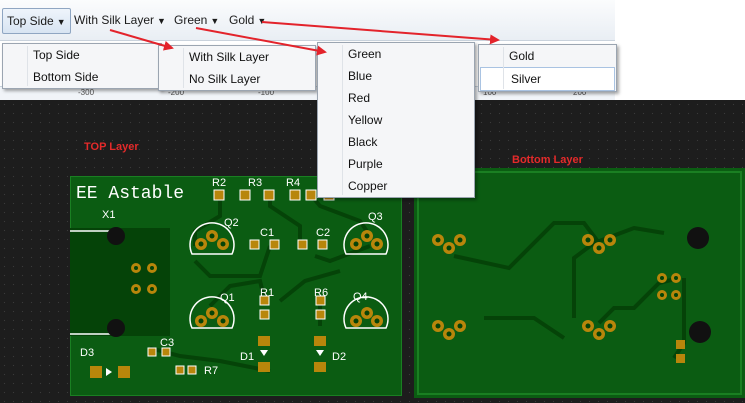 Image resolution: width=745 pixels, height=403 pixels. I want to click on arrow-to-color-menu, so click(261, 41).